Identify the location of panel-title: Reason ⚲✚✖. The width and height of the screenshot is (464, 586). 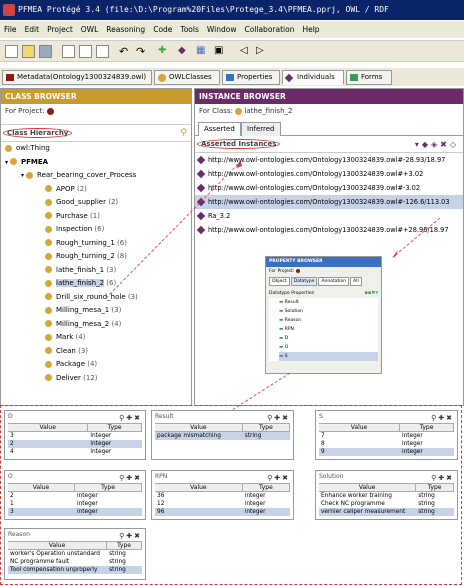
(75, 535).